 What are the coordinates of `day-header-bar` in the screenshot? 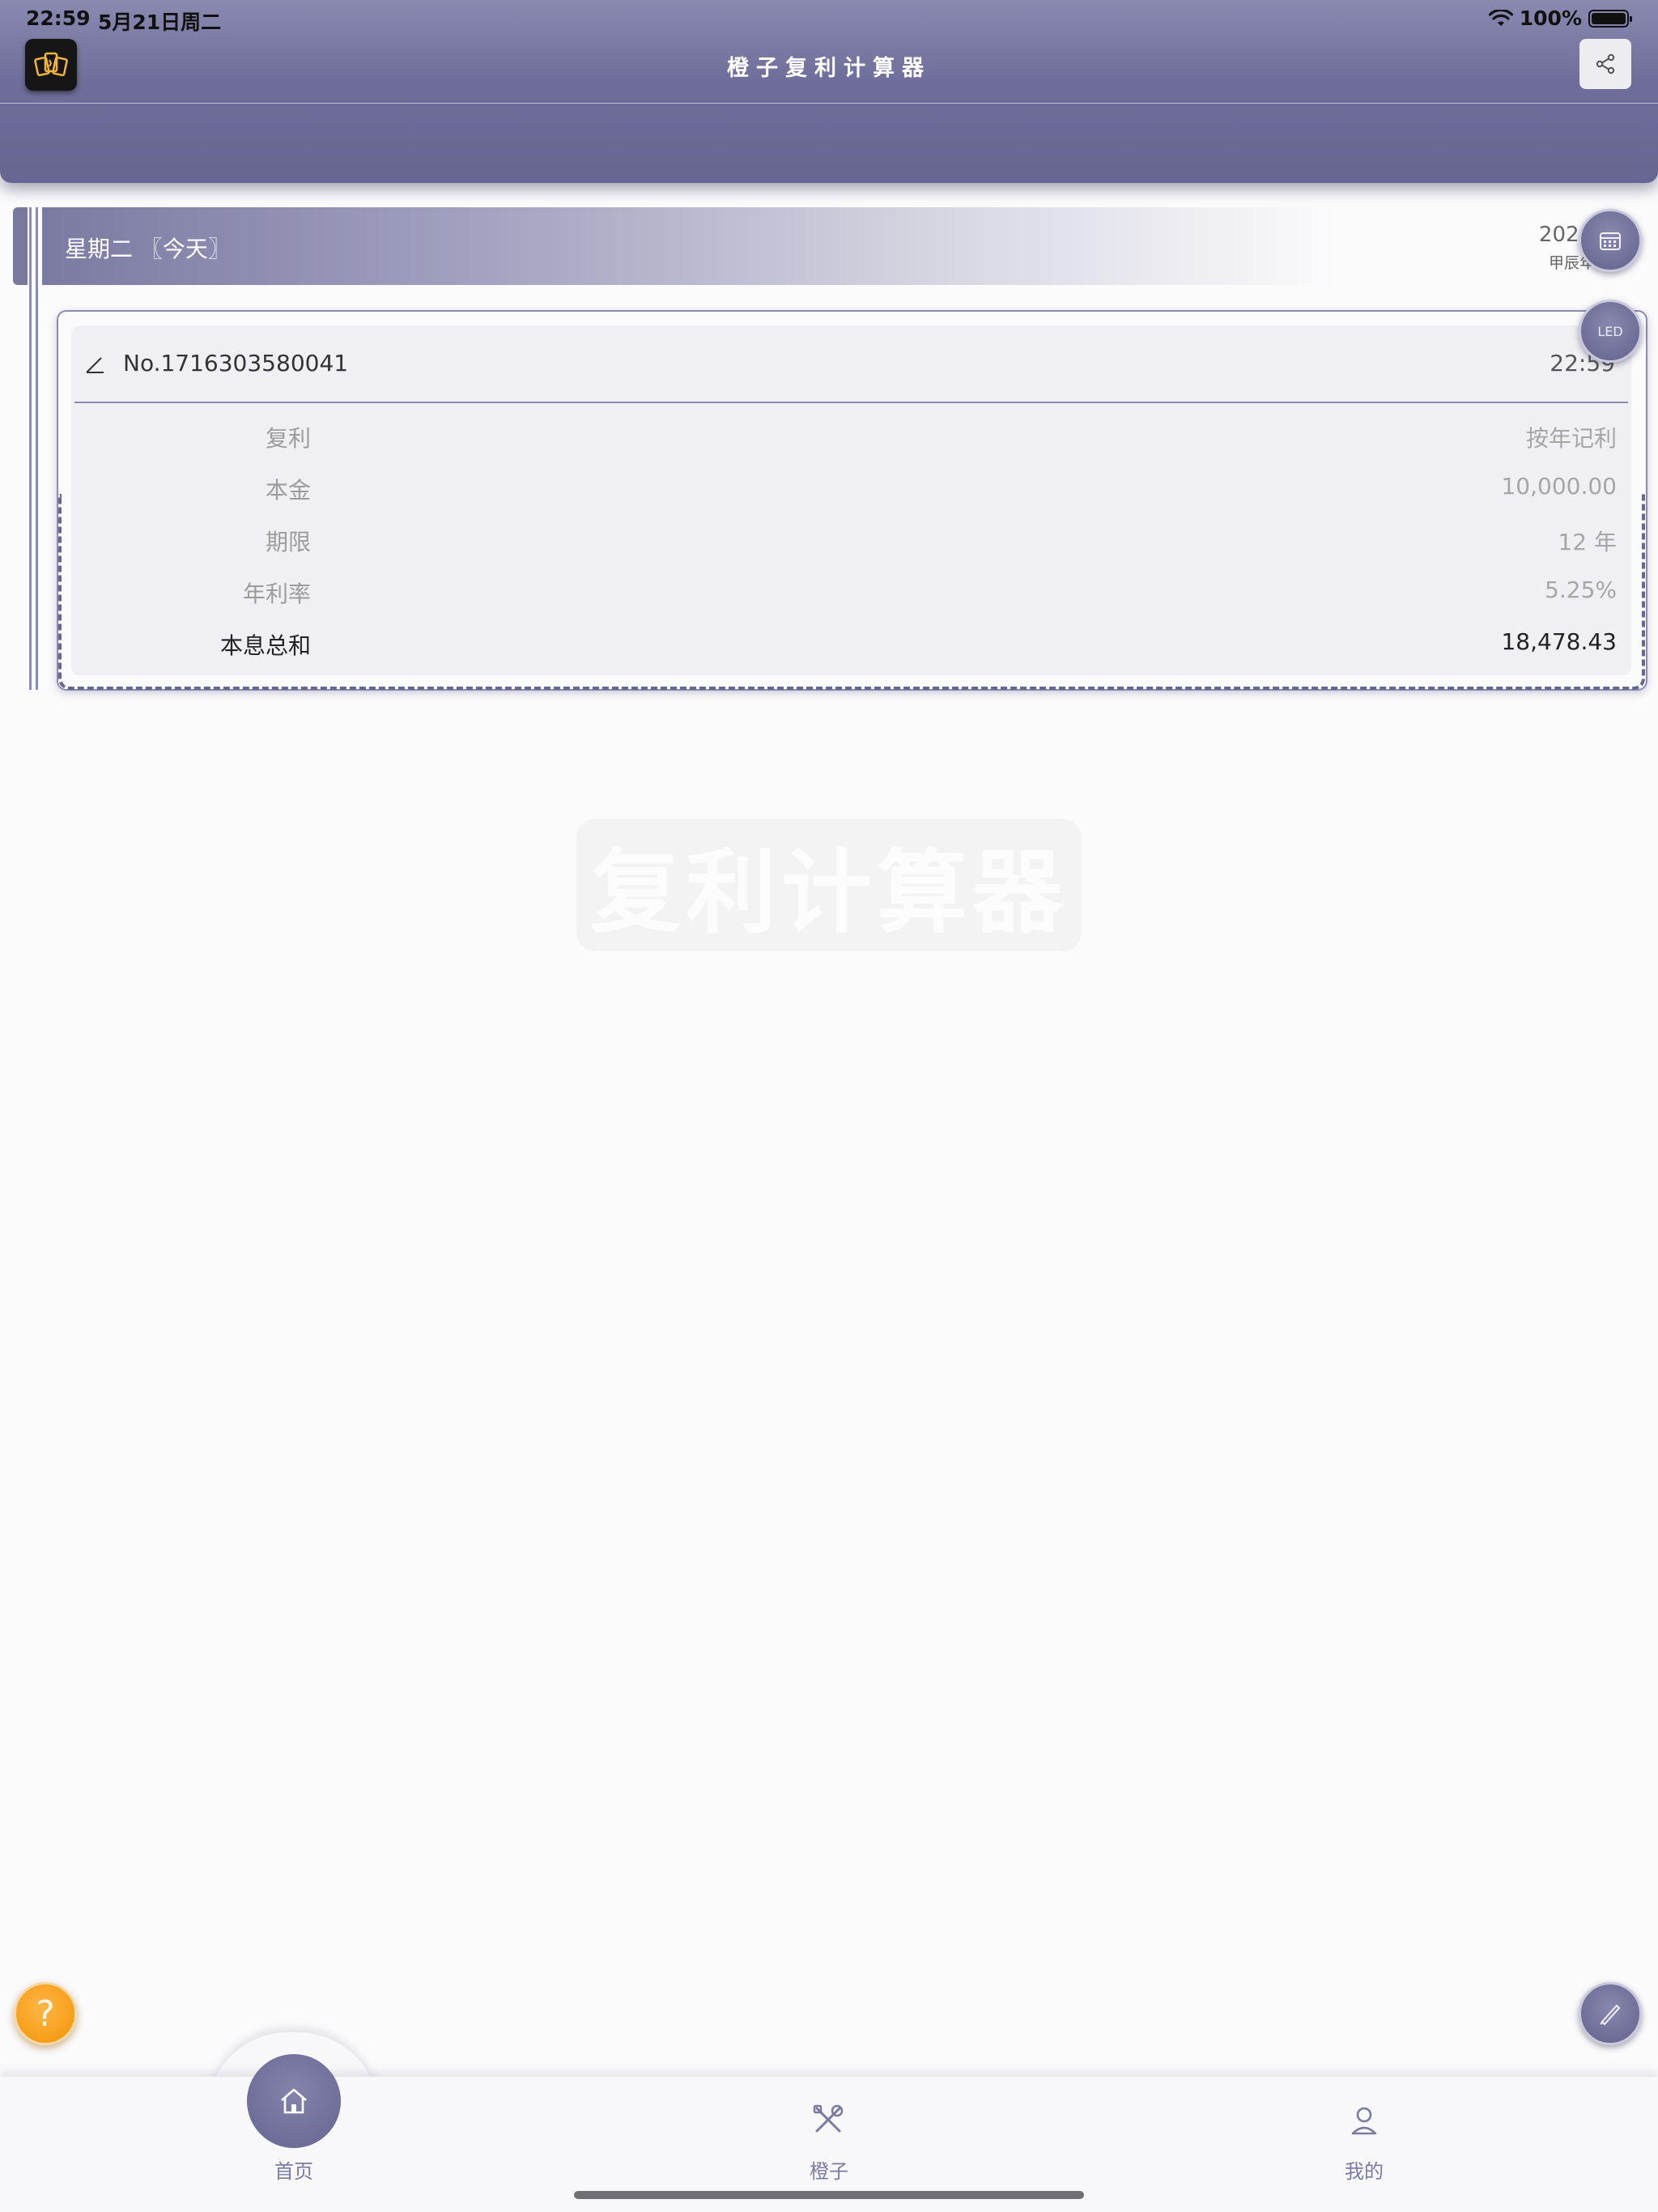 It's located at (850, 246).